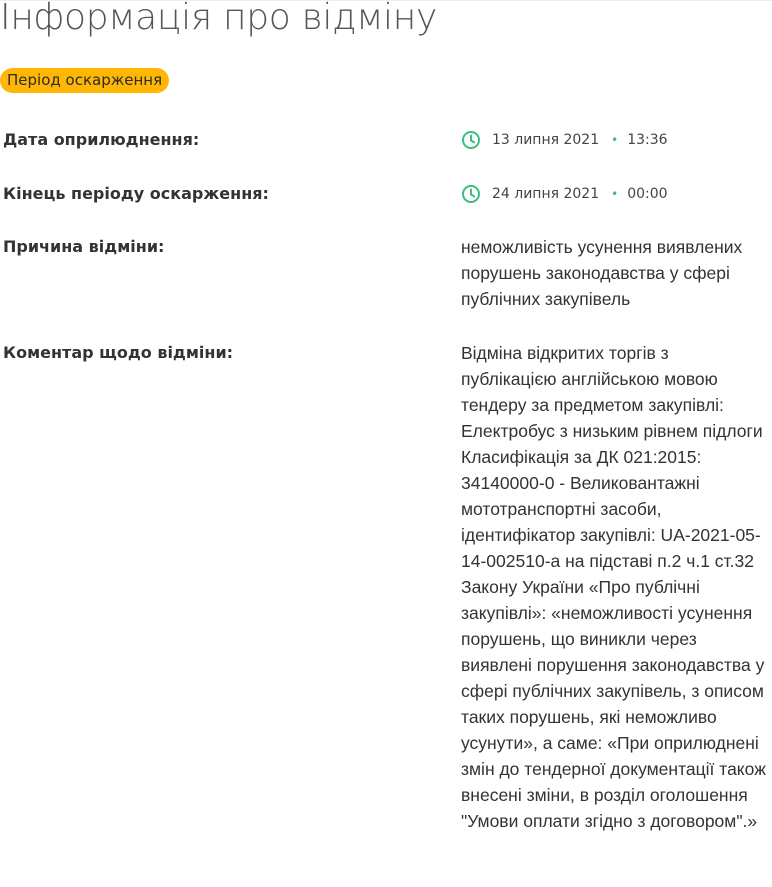 Image resolution: width=772 pixels, height=887 pixels. What do you see at coordinates (84, 246) in the screenshot?
I see `cancellation-reason-label: Причина відміни:` at bounding box center [84, 246].